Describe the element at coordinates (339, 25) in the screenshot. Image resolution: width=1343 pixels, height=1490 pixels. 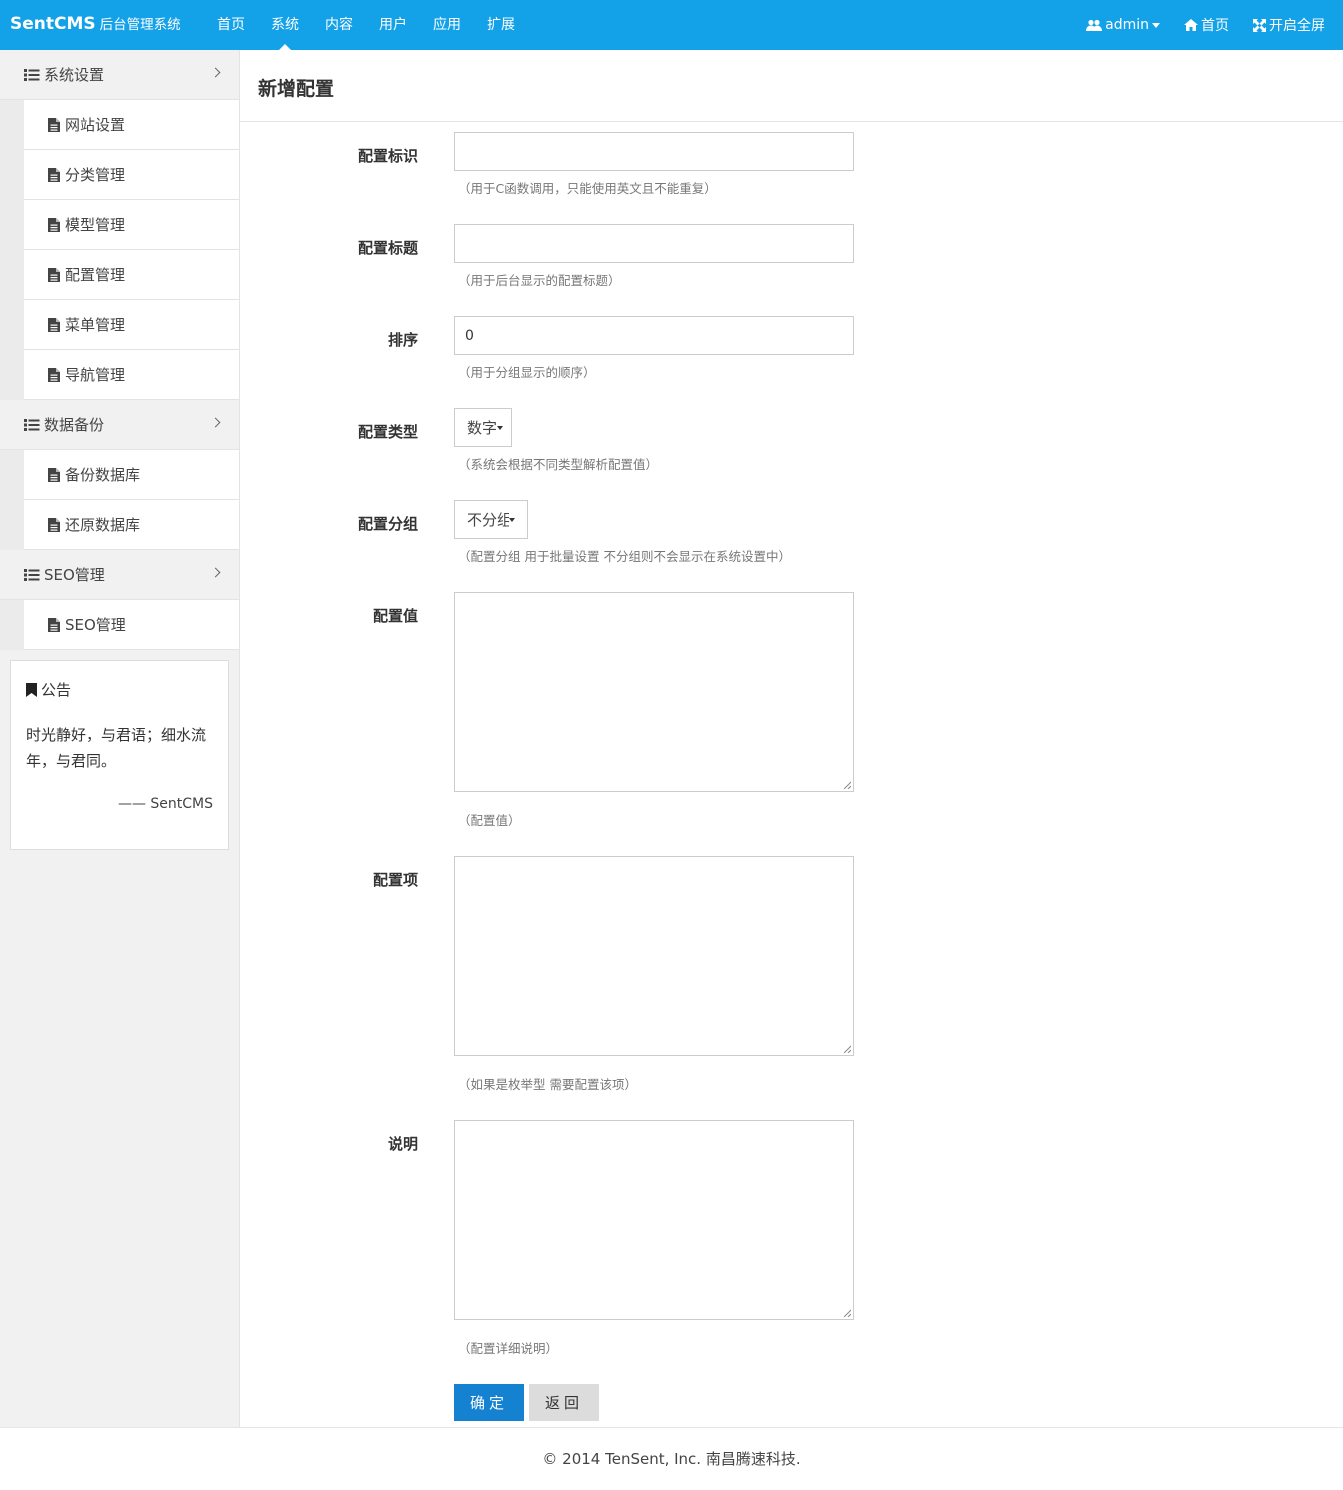
I see `nav-content: 内容` at that location.